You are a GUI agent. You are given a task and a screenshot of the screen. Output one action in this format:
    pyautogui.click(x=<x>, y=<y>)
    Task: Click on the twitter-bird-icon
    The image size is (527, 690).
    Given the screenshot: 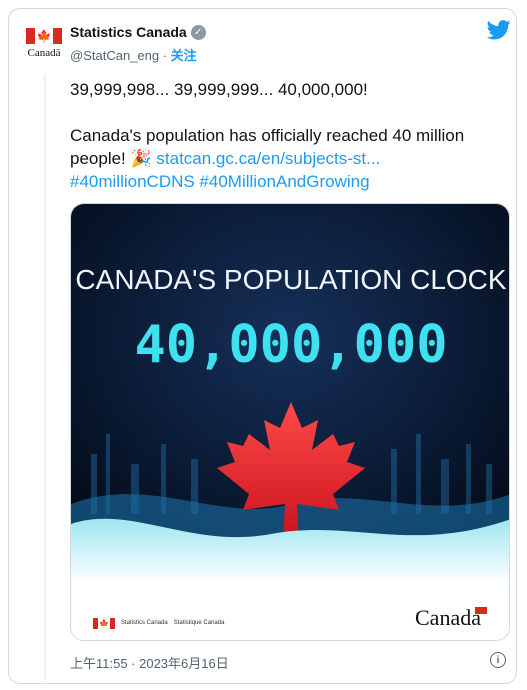 What is the action you would take?
    pyautogui.click(x=499, y=30)
    